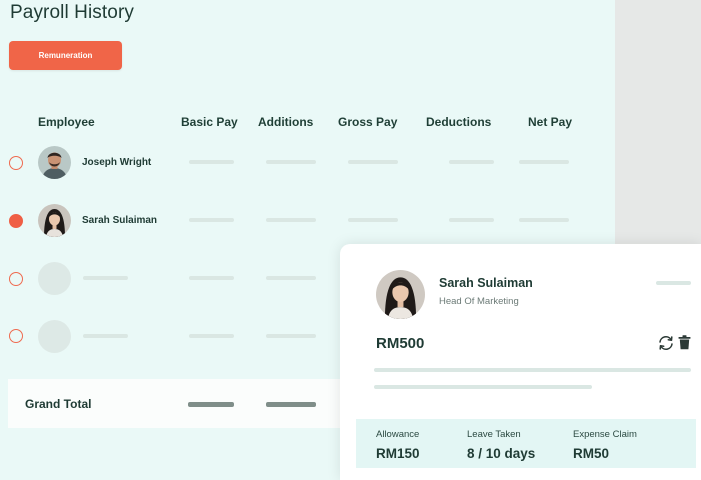 This screenshot has height=480, width=701. What do you see at coordinates (479, 301) in the screenshot?
I see `detail-employee-role: Head Of Marketing` at bounding box center [479, 301].